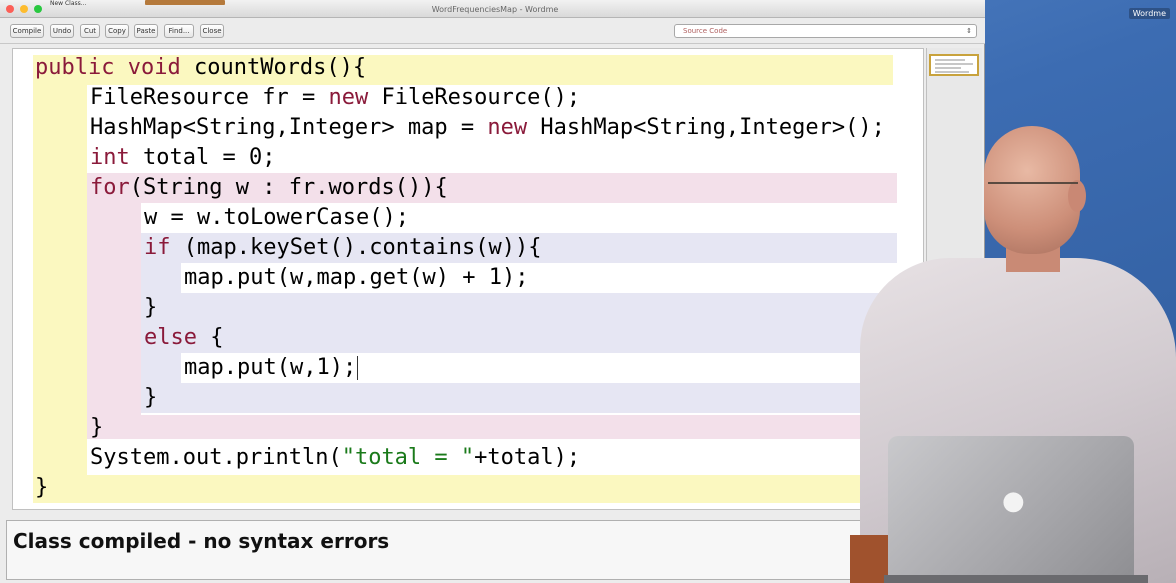  What do you see at coordinates (201, 541) in the screenshot?
I see `status-message: Class compiled - no syntax errors` at bounding box center [201, 541].